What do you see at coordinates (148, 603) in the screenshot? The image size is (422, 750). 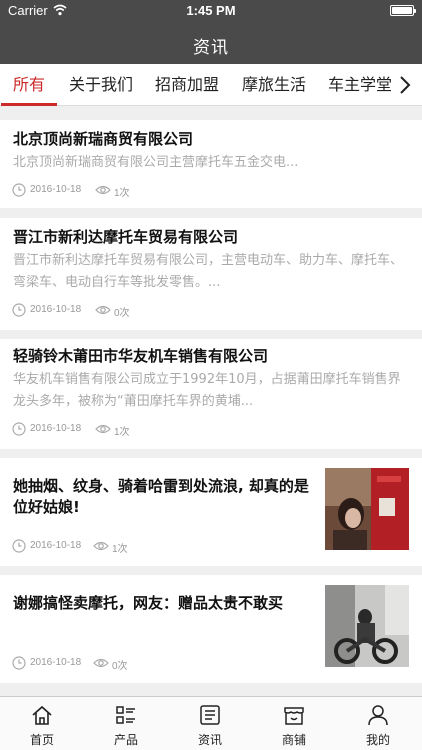 I see `article-title: 谢娜搞怪卖摩托，网友：赠品太贵不敢买` at bounding box center [148, 603].